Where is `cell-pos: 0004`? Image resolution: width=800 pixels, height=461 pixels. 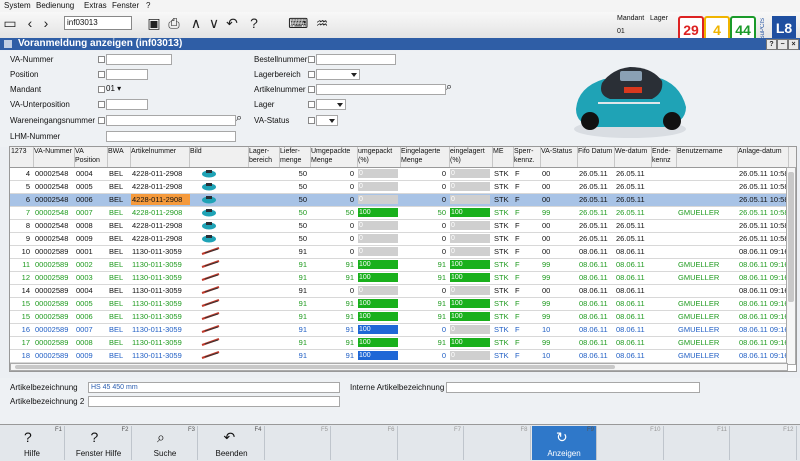 cell-pos: 0004 is located at coordinates (84, 173).